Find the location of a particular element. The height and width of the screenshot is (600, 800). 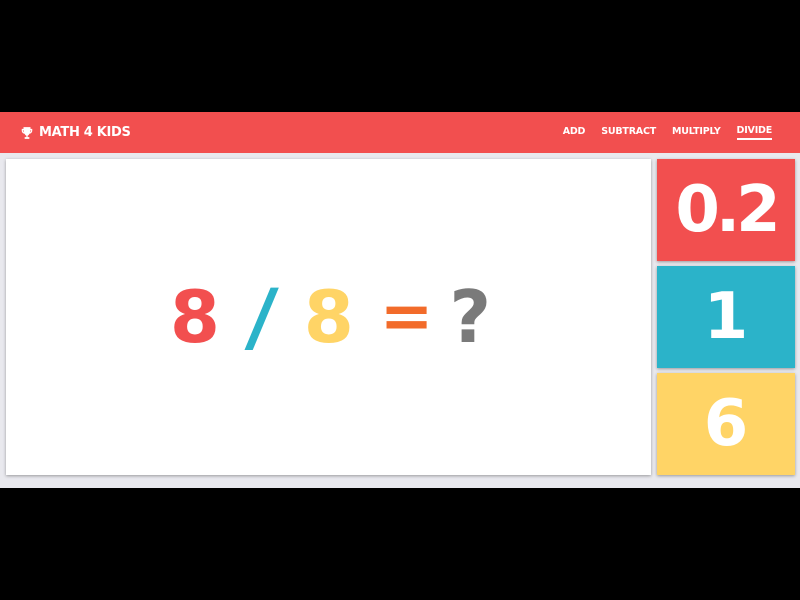

answer-option-2: 1 is located at coordinates (726, 317).